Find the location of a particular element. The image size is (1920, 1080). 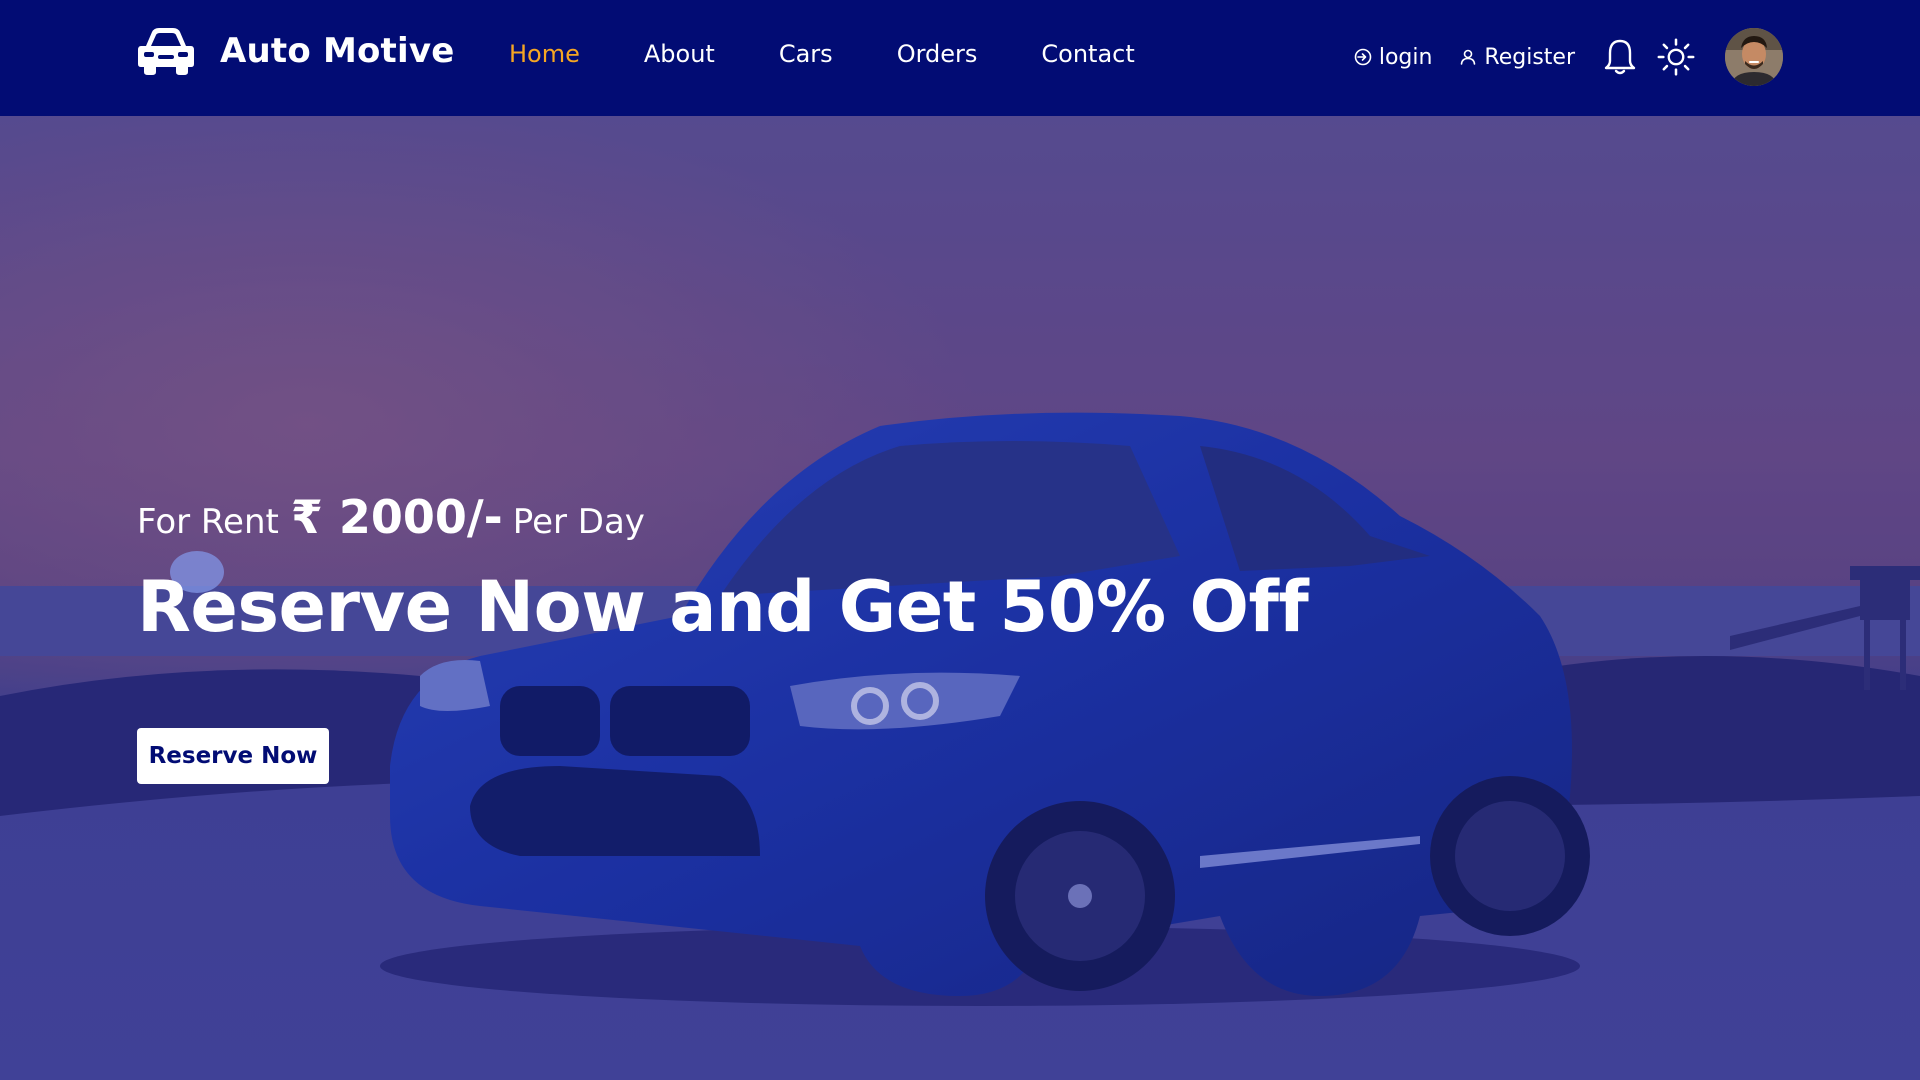

register-label: Register is located at coordinates (1529, 57).